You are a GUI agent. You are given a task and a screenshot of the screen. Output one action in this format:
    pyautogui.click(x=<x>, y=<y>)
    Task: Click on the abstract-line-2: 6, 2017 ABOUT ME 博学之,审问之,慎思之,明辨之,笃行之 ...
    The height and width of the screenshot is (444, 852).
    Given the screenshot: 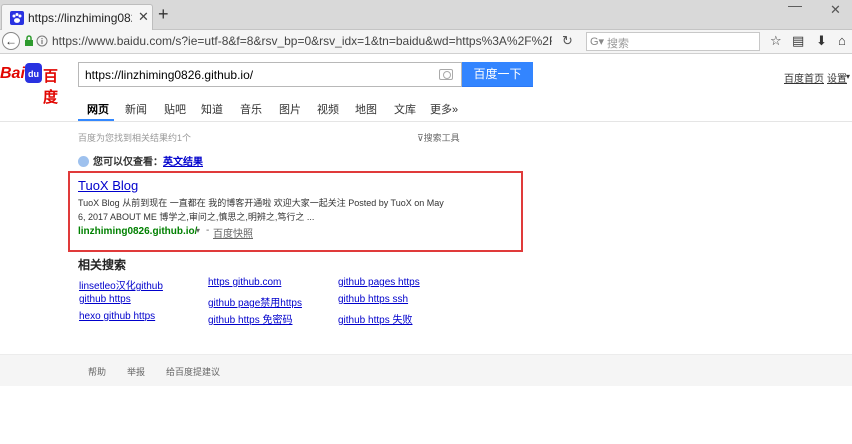 What is the action you would take?
    pyautogui.click(x=196, y=217)
    